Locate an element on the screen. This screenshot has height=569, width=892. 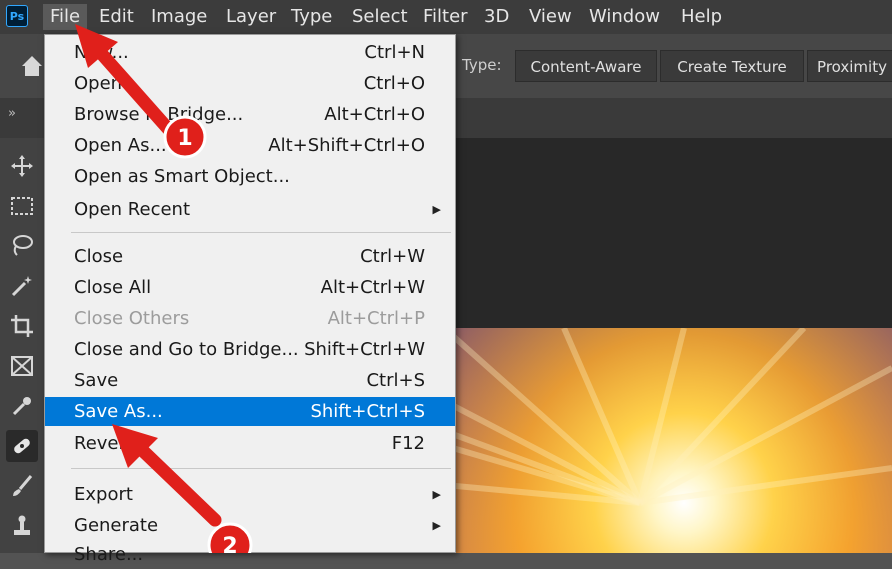
menu-view: View is located at coordinates (550, 17).